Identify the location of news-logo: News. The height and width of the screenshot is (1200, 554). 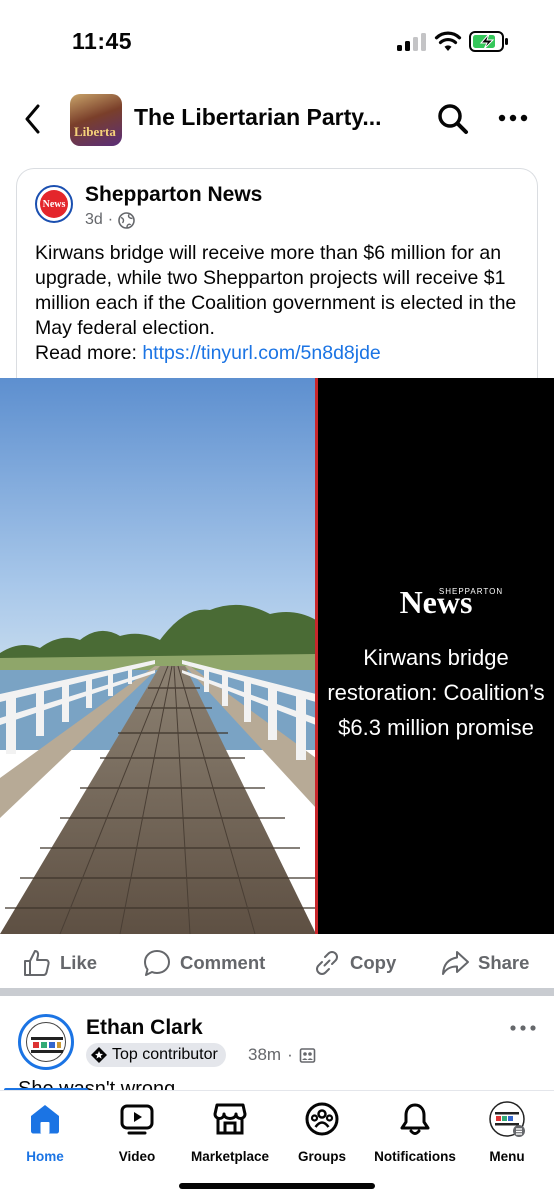
(436, 602).